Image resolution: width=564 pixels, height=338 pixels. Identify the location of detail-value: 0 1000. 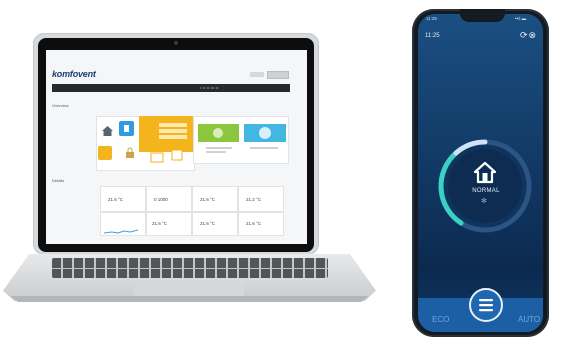
(161, 199).